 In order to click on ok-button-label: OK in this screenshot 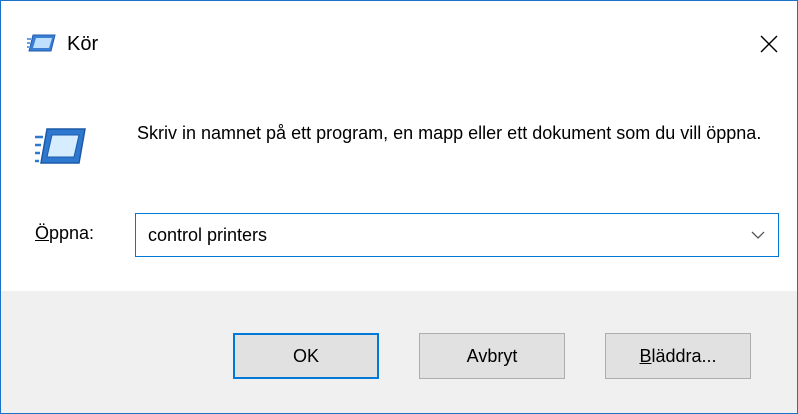, I will do `click(305, 355)`.